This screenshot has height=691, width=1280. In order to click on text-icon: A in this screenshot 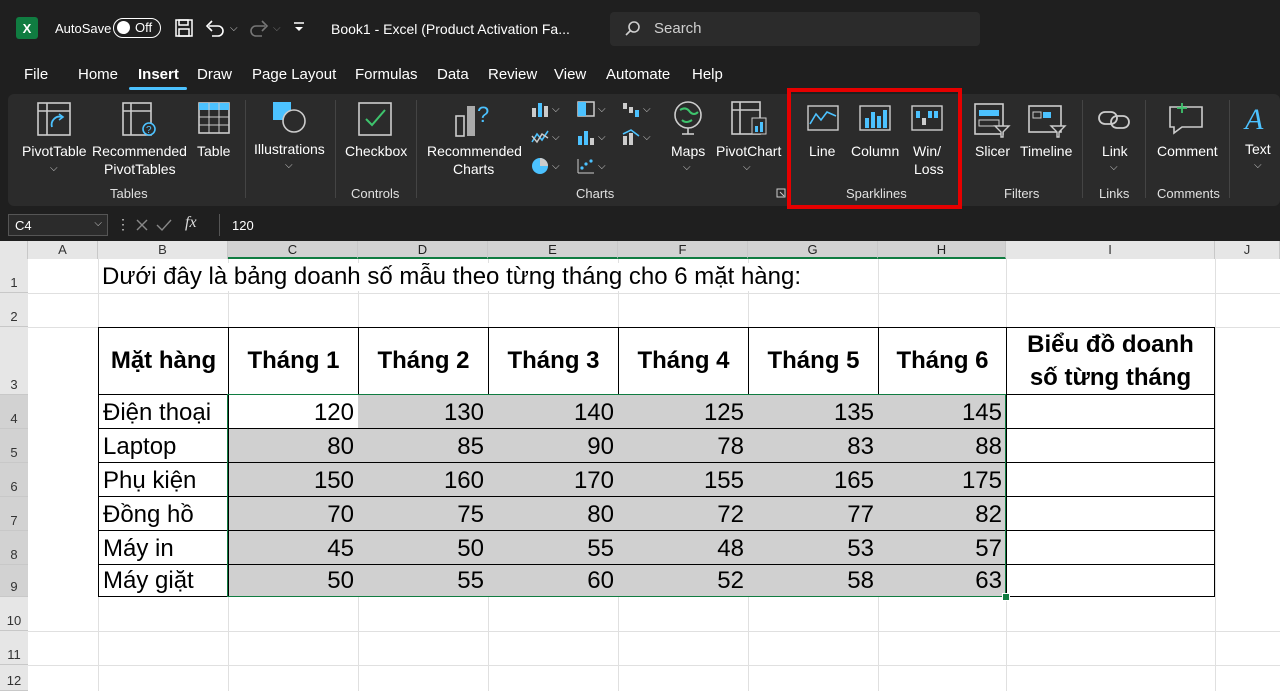, I will do `click(1257, 118)`.